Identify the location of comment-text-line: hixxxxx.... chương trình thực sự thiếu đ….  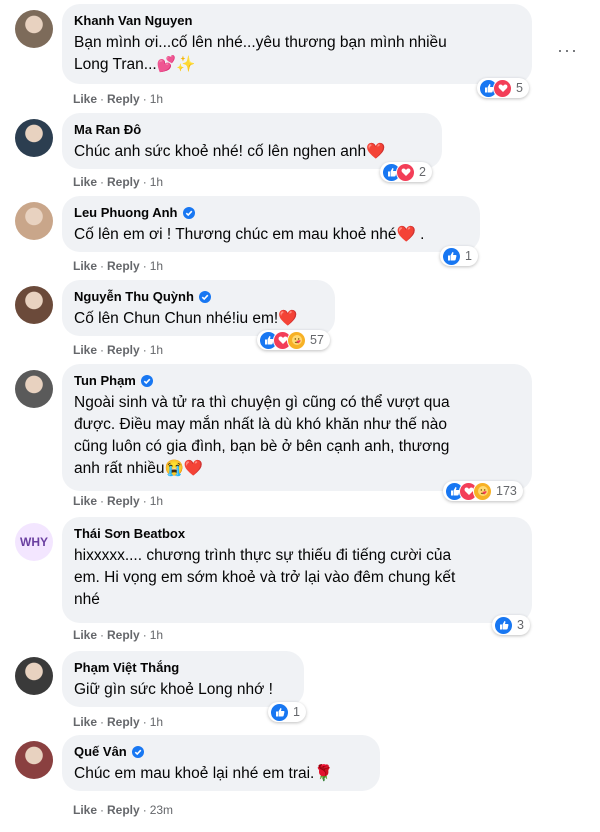
(263, 555).